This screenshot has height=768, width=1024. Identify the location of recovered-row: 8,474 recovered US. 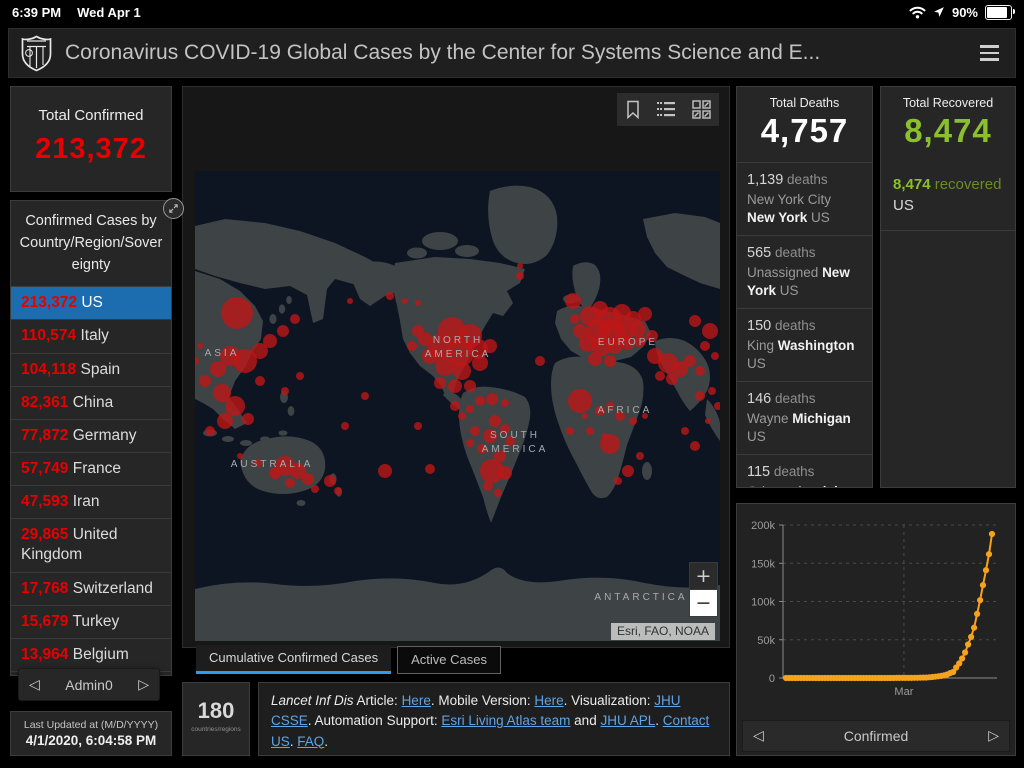
(948, 196).